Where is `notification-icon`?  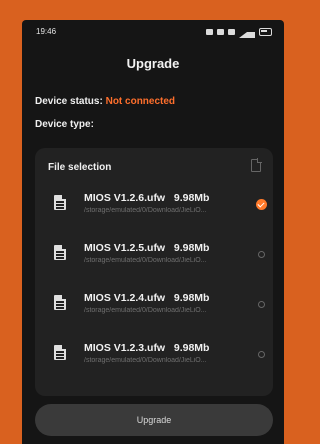
notification-icon is located at coordinates (209, 32).